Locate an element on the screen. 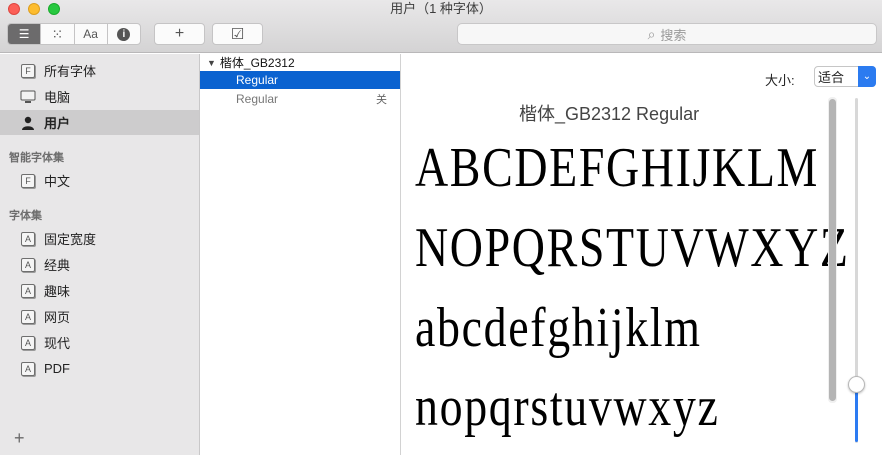 This screenshot has height=455, width=882. computer-icon is located at coordinates (28, 97).